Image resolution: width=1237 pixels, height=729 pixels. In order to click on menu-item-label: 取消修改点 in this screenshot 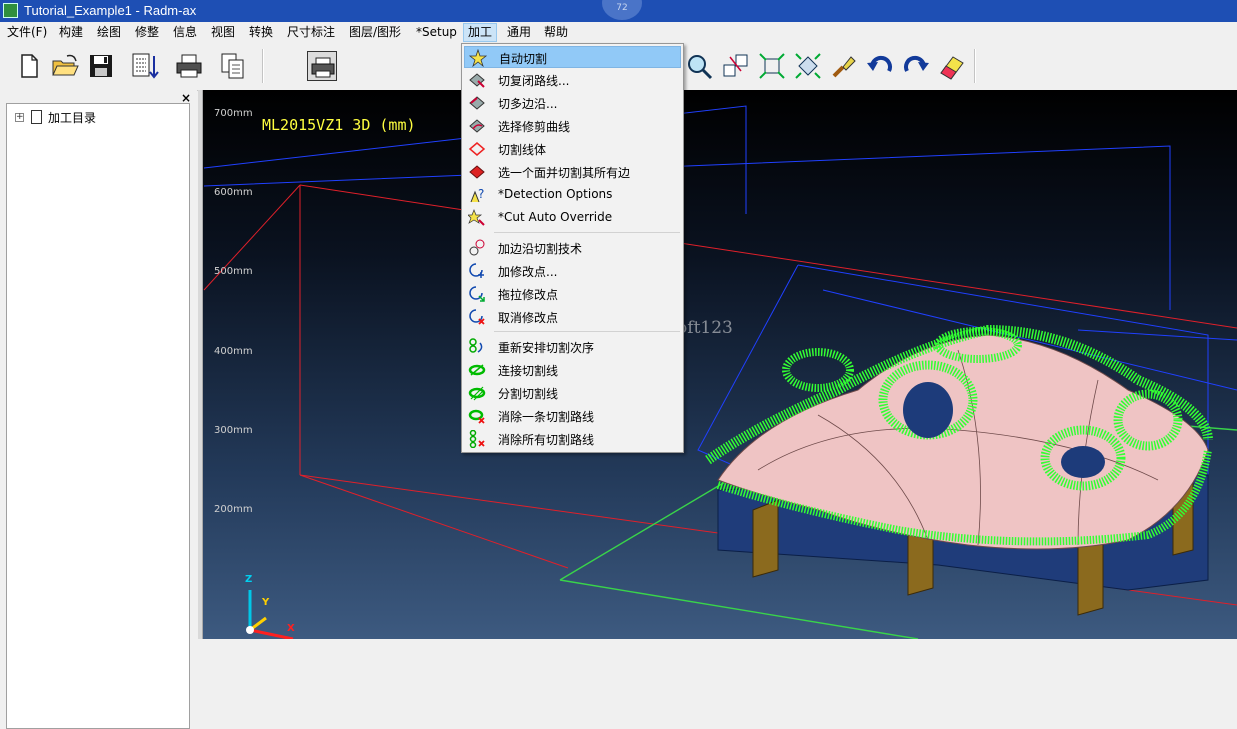, I will do `click(528, 318)`.